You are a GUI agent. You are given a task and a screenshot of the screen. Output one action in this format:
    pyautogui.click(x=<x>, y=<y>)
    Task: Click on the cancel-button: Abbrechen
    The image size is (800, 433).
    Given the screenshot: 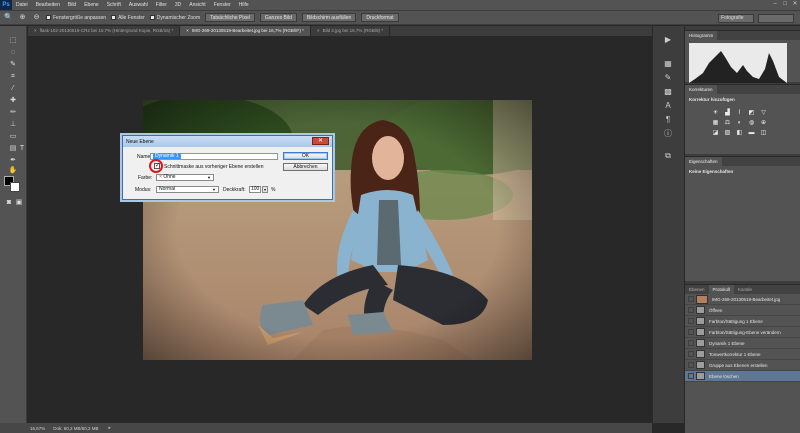 What is the action you would take?
    pyautogui.click(x=305, y=167)
    